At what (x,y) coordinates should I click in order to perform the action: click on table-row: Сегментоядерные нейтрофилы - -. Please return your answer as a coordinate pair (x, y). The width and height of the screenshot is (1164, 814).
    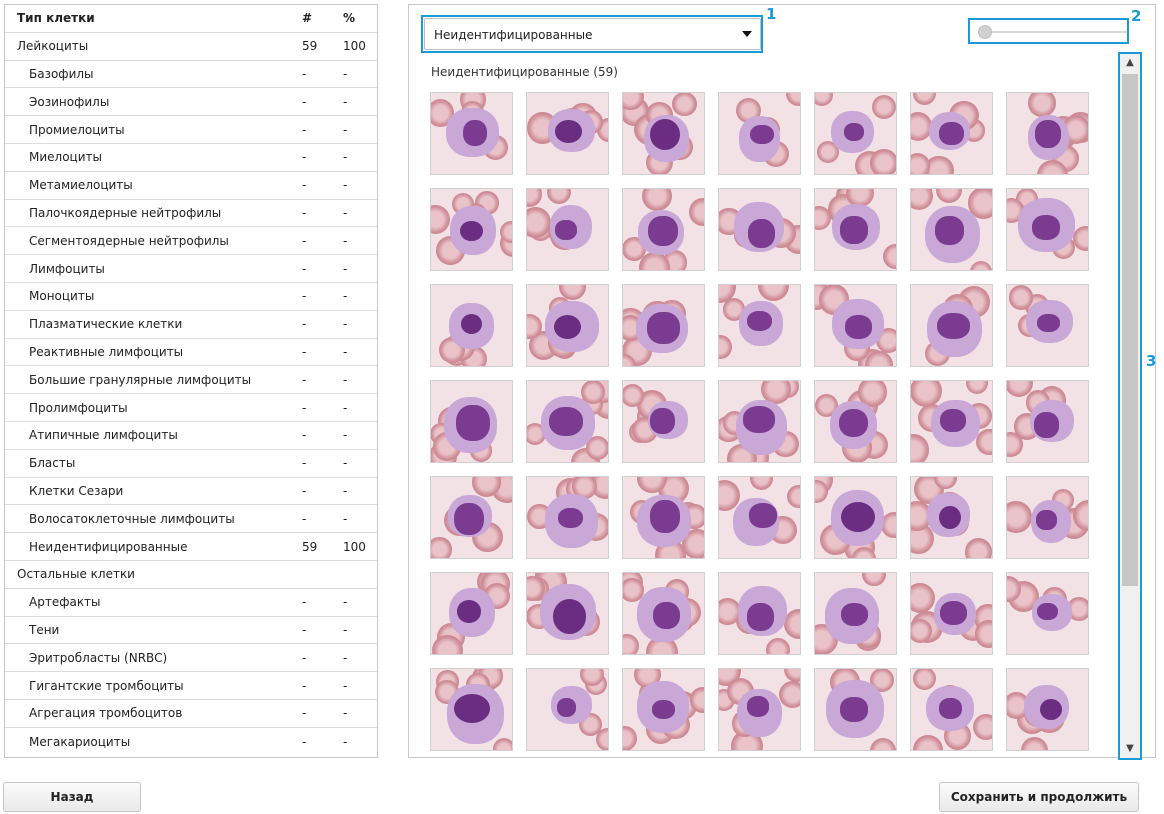
    Looking at the image, I should click on (191, 241).